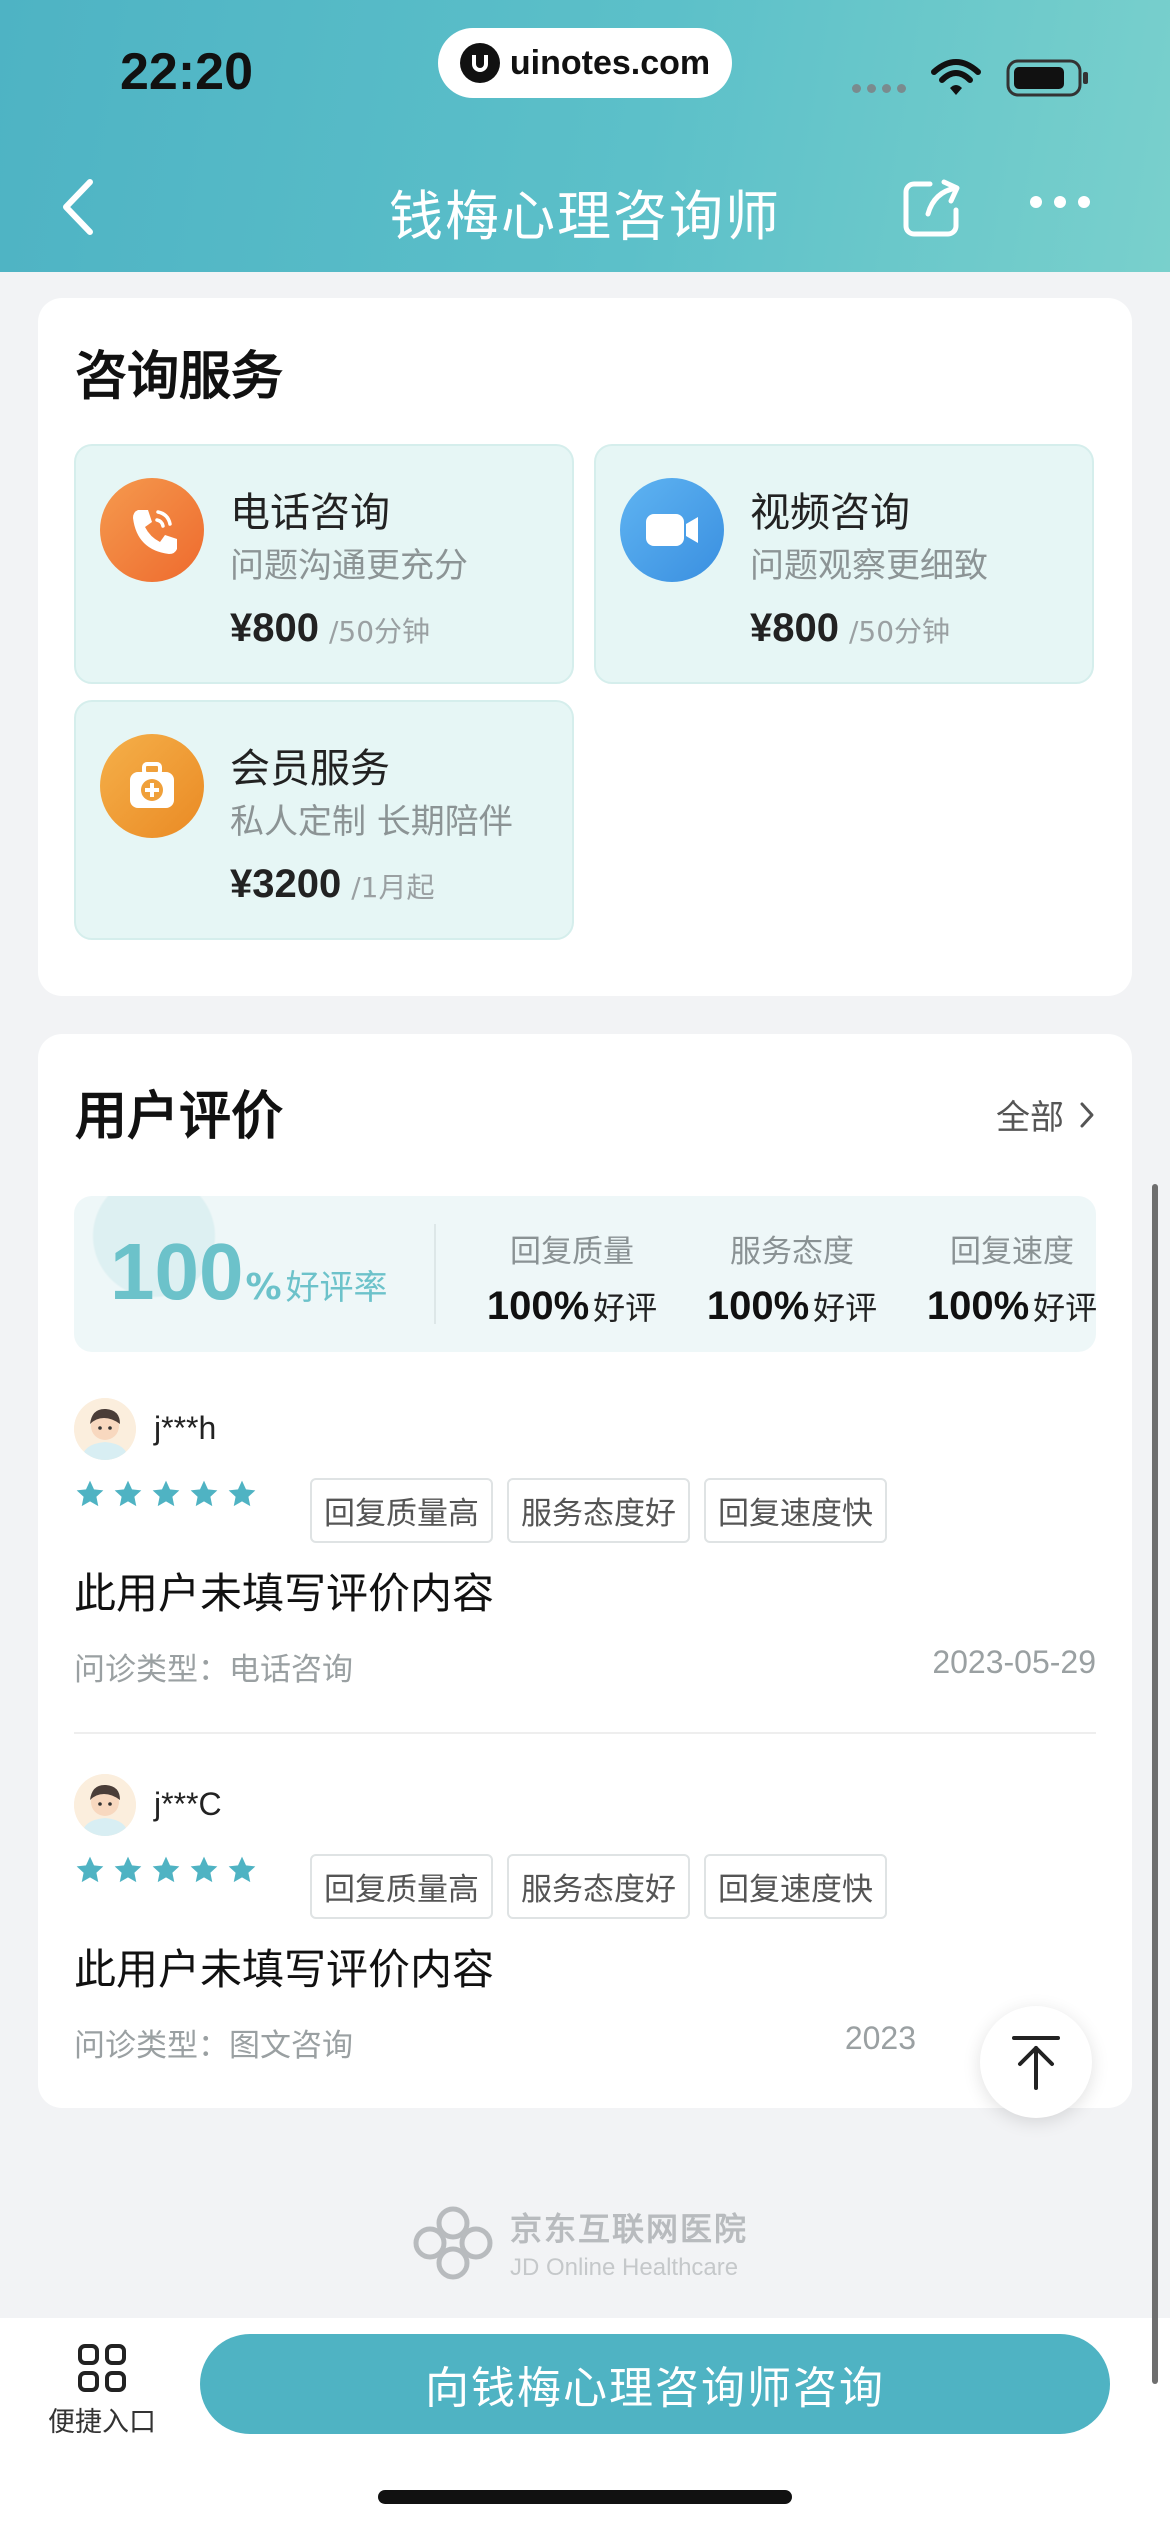 This screenshot has height=2532, width=1170. What do you see at coordinates (629, 2229) in the screenshot?
I see `logo-cn-text: 京东互联网医院` at bounding box center [629, 2229].